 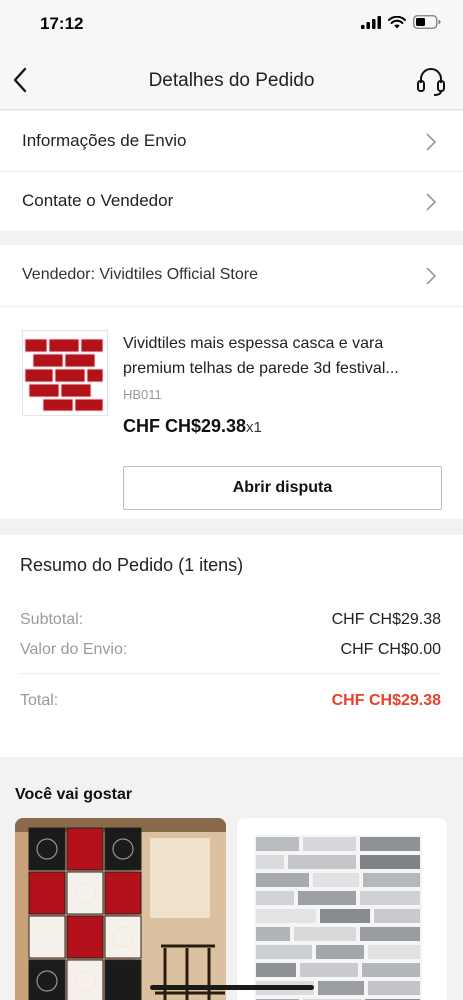 I want to click on headset-support-icon, so click(x=431, y=81).